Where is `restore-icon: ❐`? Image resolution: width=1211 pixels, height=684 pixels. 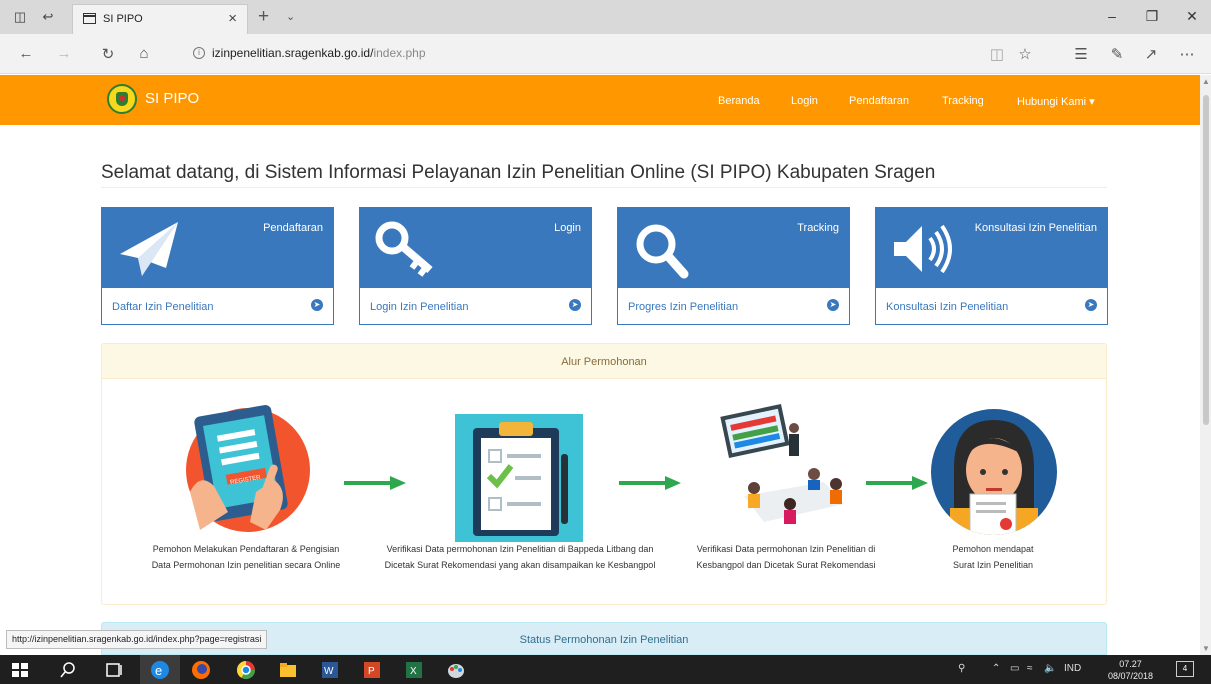
restore-icon: ❐ is located at coordinates (1152, 16).